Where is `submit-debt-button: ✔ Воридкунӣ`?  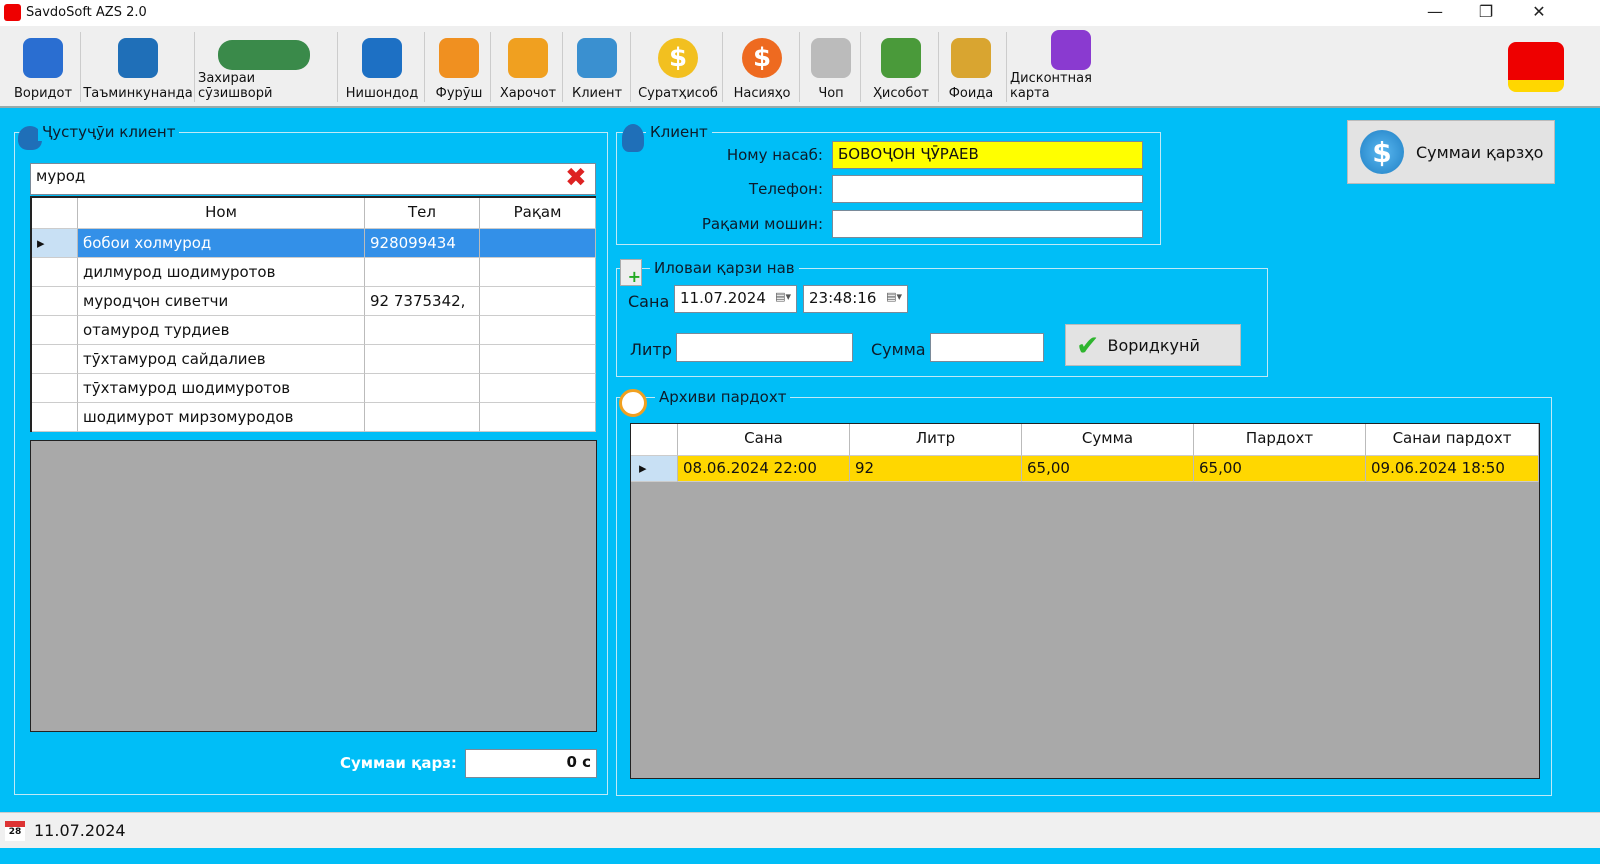 submit-debt-button: ✔ Воридкунӣ is located at coordinates (1153, 345).